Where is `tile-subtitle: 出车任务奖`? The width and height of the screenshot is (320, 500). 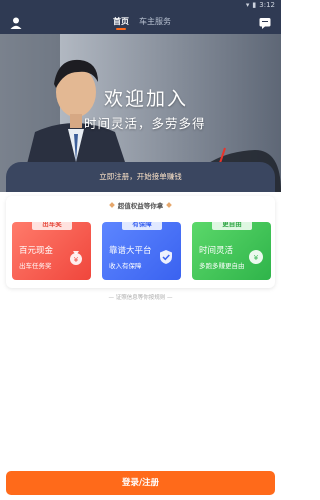
tile-subtitle: 出车任务奖 is located at coordinates (35, 266).